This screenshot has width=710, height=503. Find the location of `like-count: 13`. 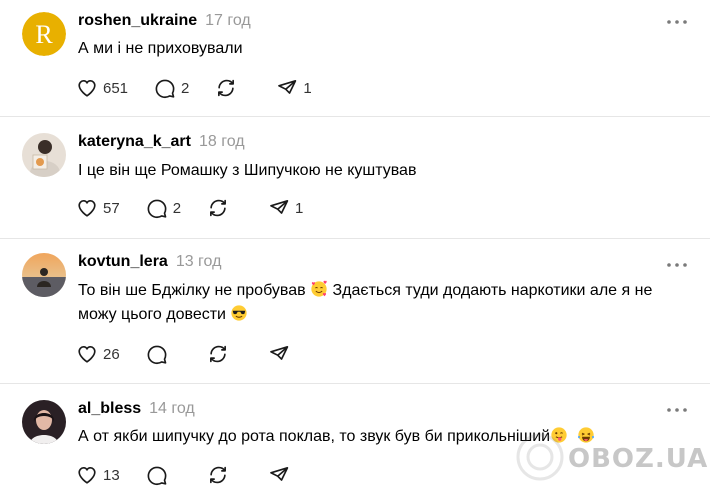

like-count: 13 is located at coordinates (111, 475).